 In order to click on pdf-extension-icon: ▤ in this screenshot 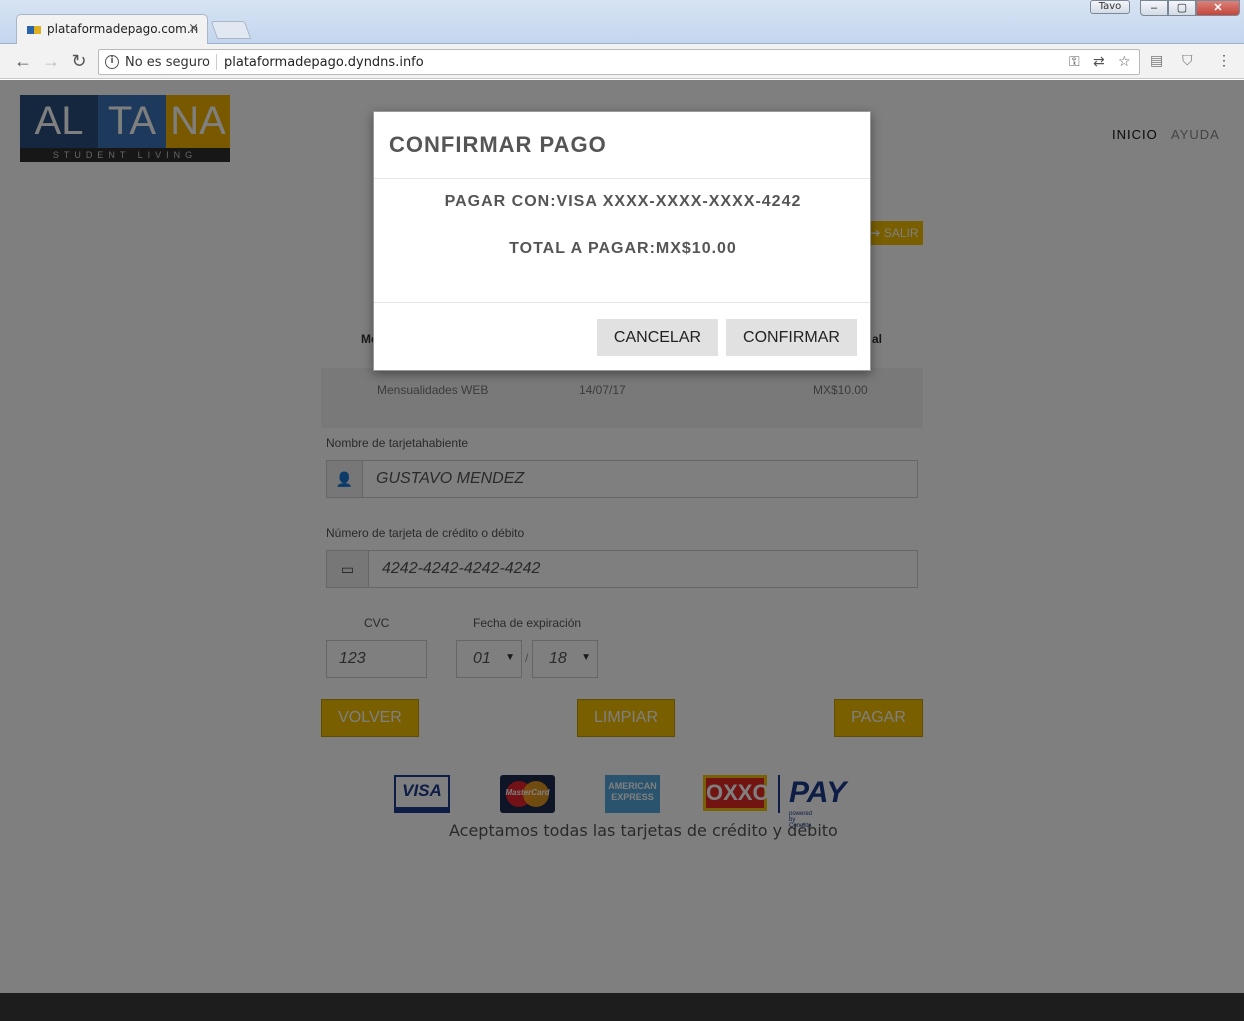, I will do `click(1156, 60)`.